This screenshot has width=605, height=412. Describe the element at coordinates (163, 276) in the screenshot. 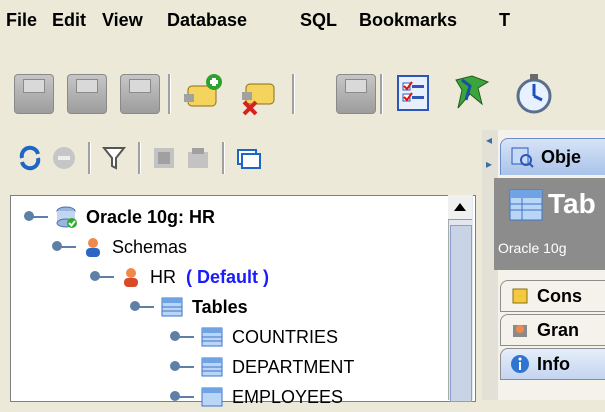

I see `tree-schema-label: HR` at that location.